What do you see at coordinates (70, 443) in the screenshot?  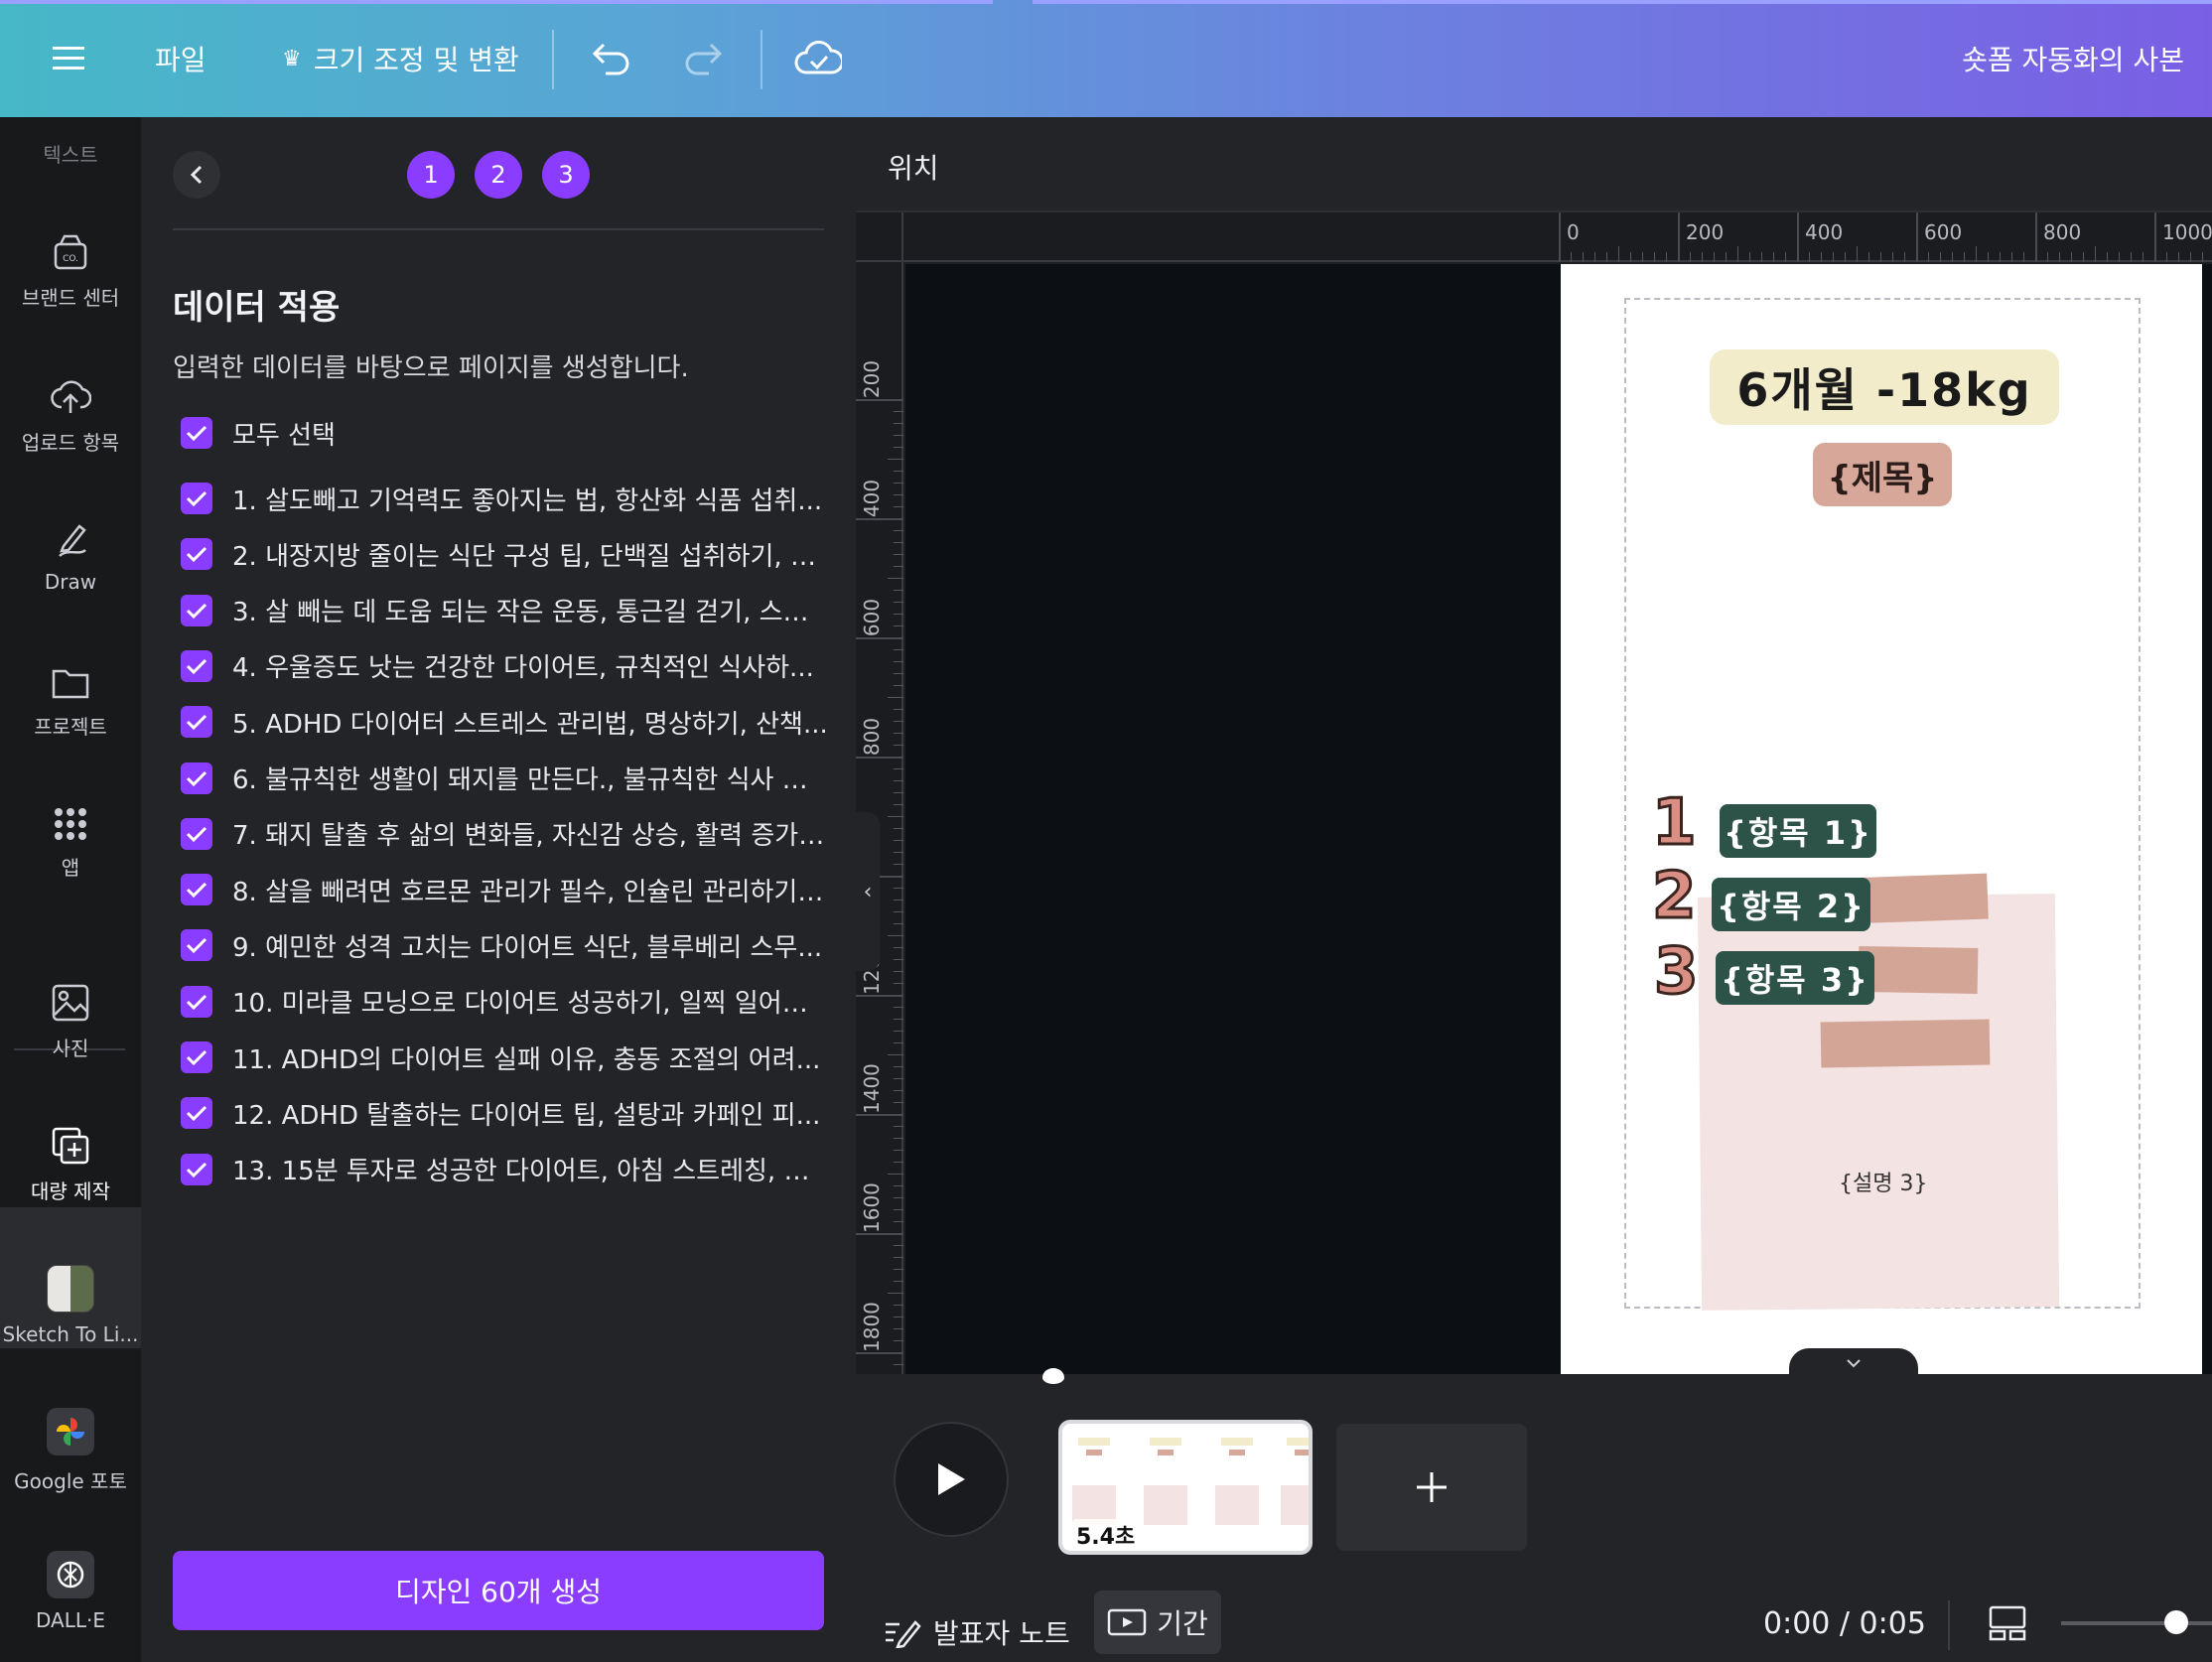 I see `rail-label: 업로드 항목` at bounding box center [70, 443].